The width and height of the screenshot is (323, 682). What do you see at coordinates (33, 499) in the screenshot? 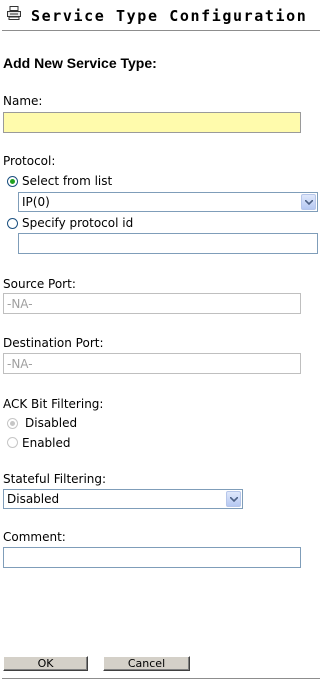
I see `stateful-select-value: Disabled` at bounding box center [33, 499].